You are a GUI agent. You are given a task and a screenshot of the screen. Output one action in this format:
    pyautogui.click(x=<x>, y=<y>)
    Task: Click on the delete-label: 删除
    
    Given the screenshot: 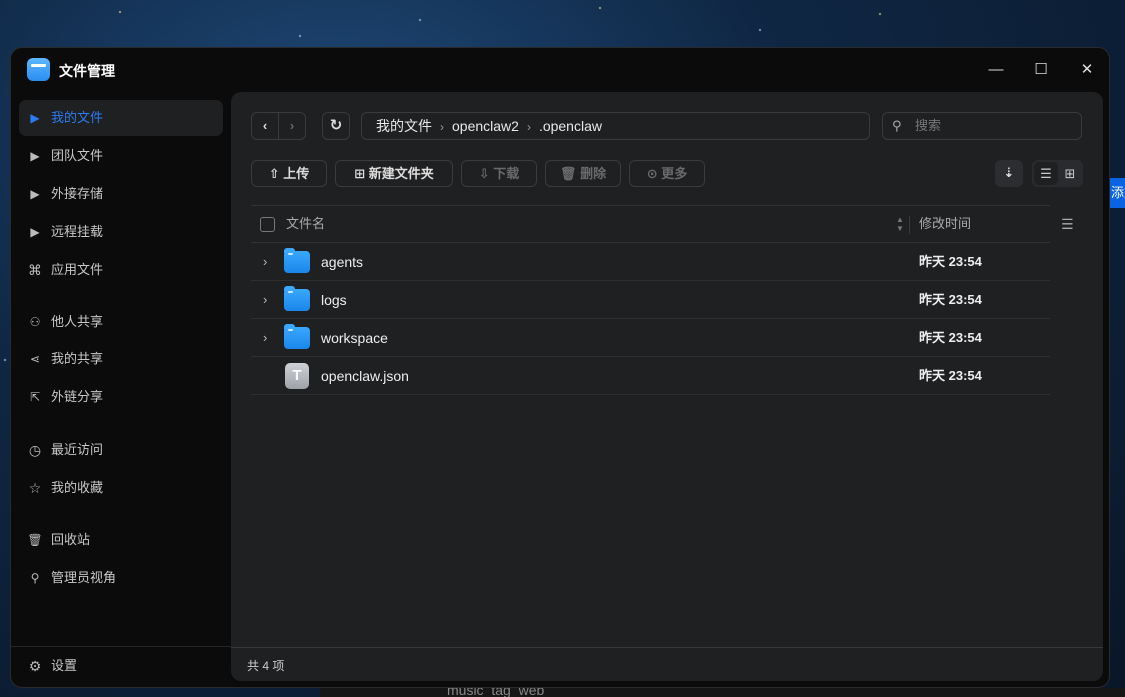 What is the action you would take?
    pyautogui.click(x=593, y=173)
    